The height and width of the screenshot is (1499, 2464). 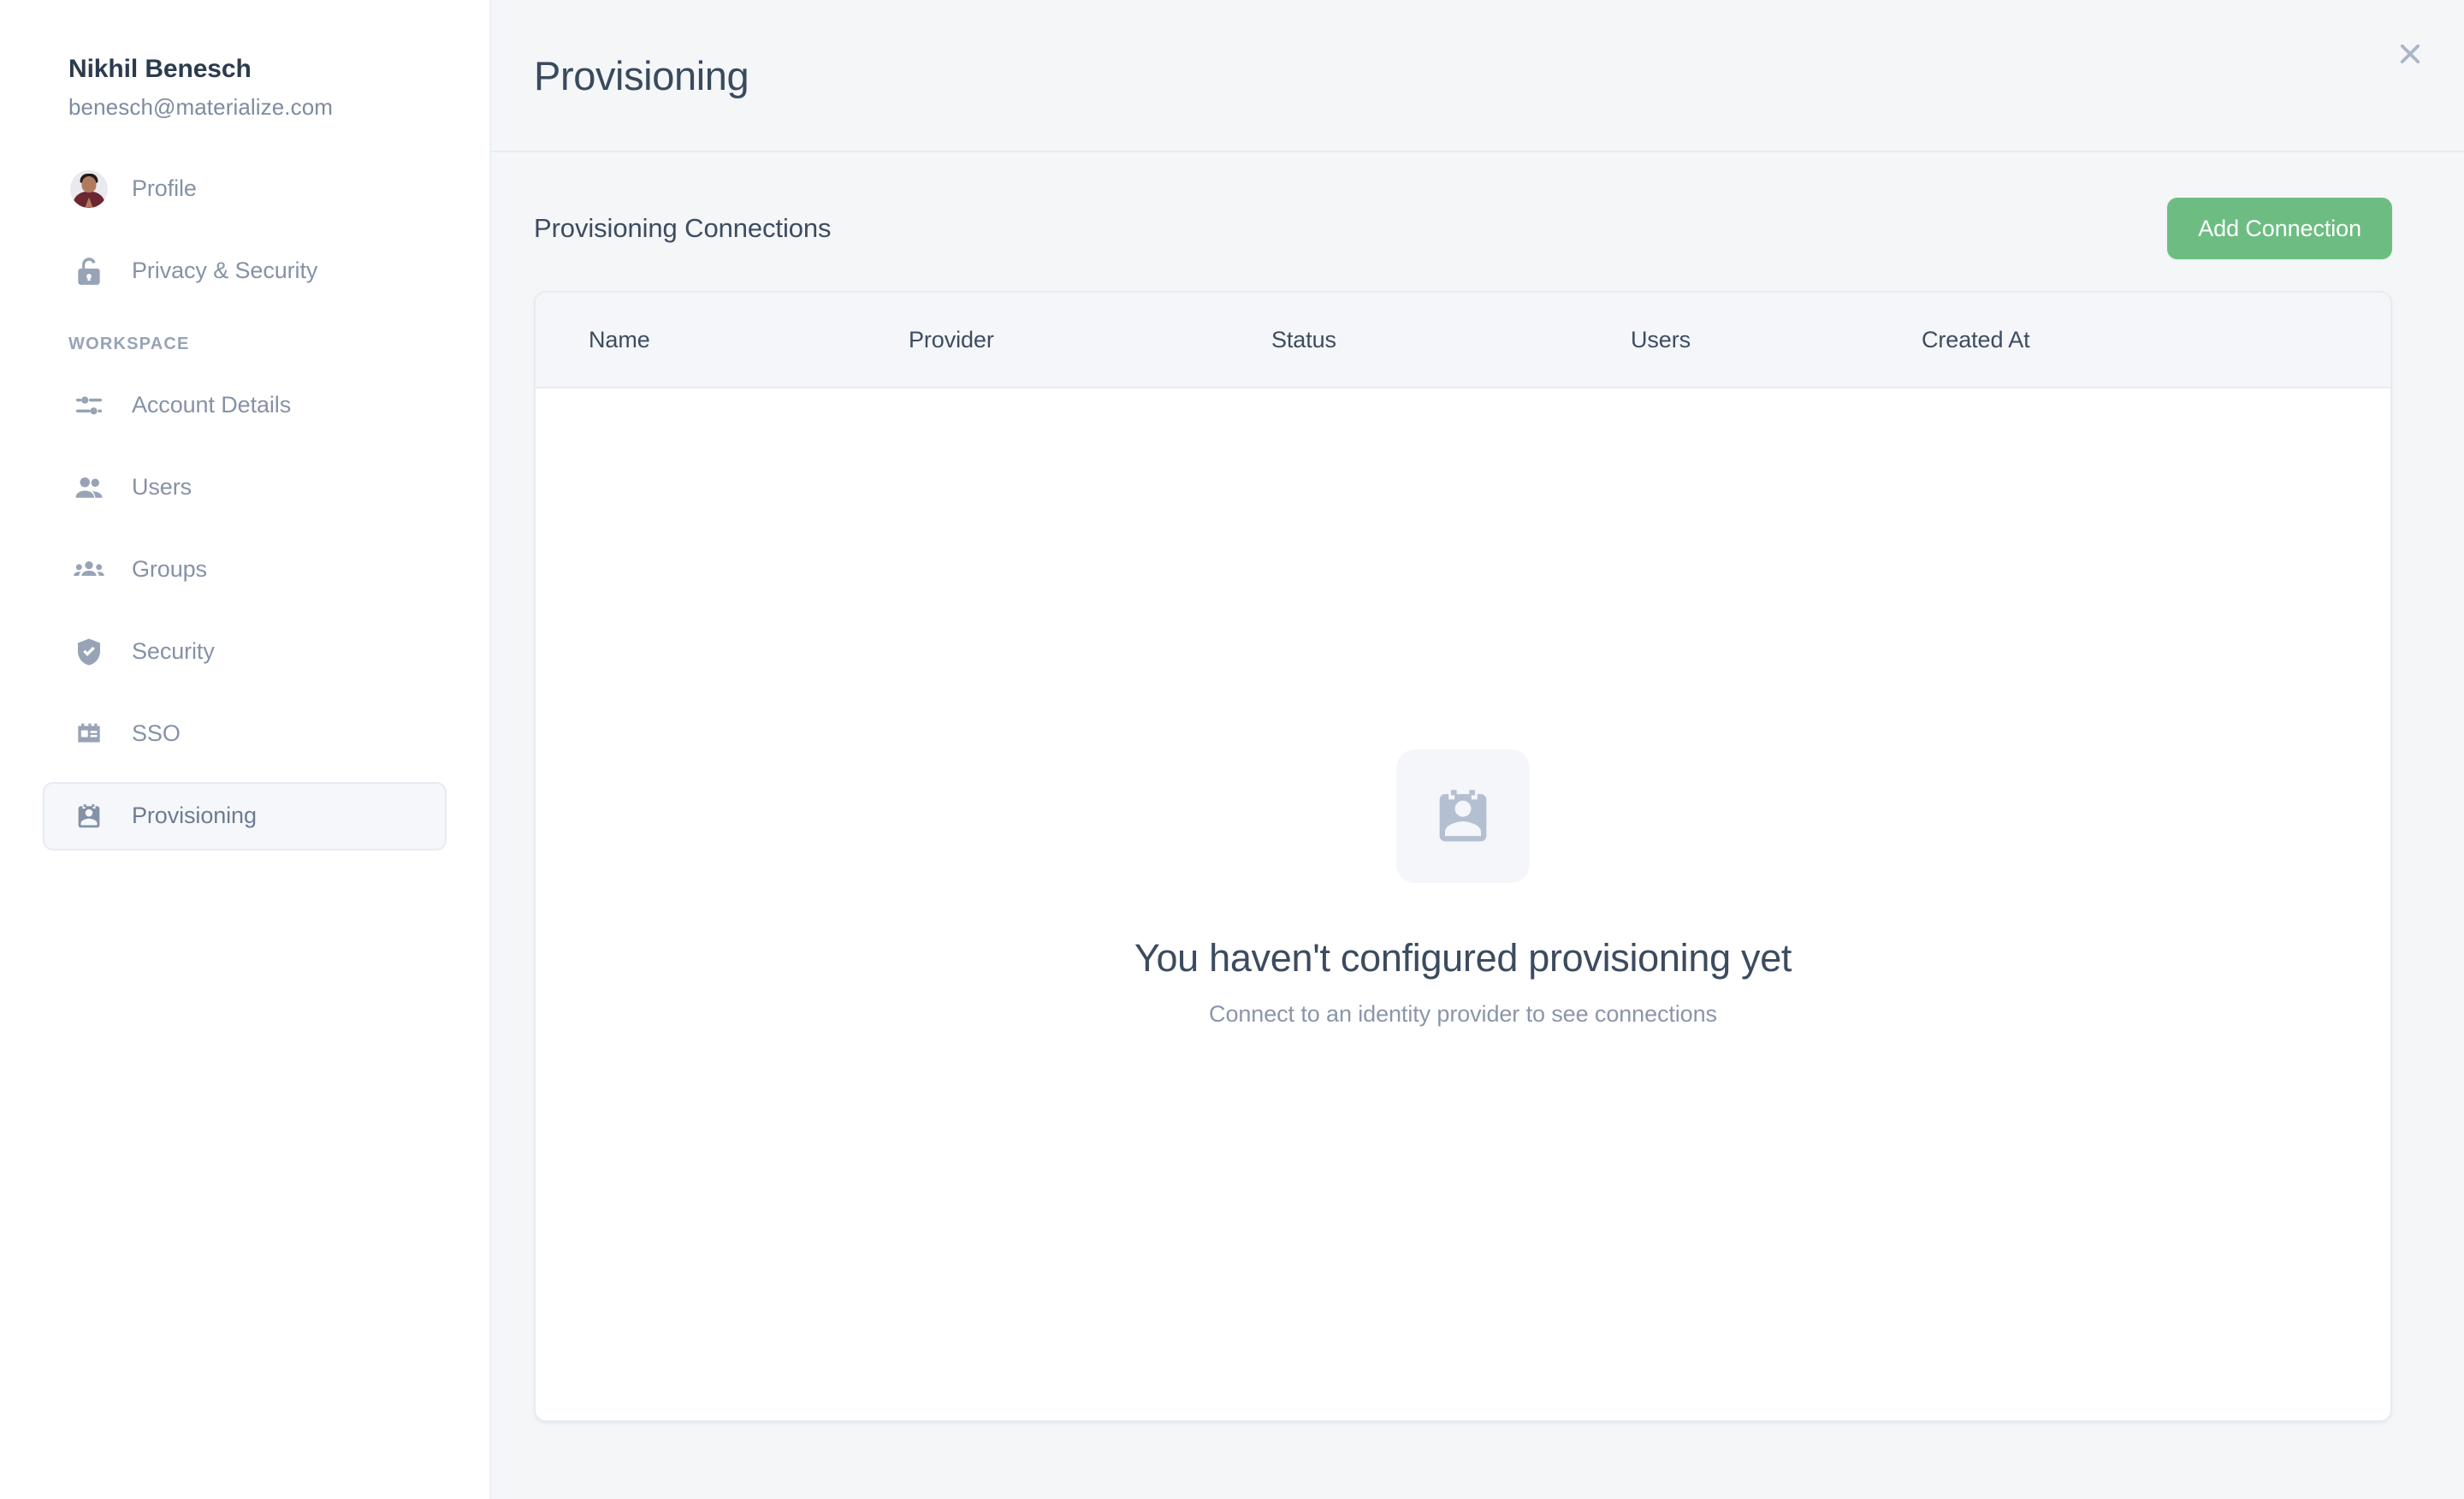 I want to click on sliders-icon, so click(x=89, y=405).